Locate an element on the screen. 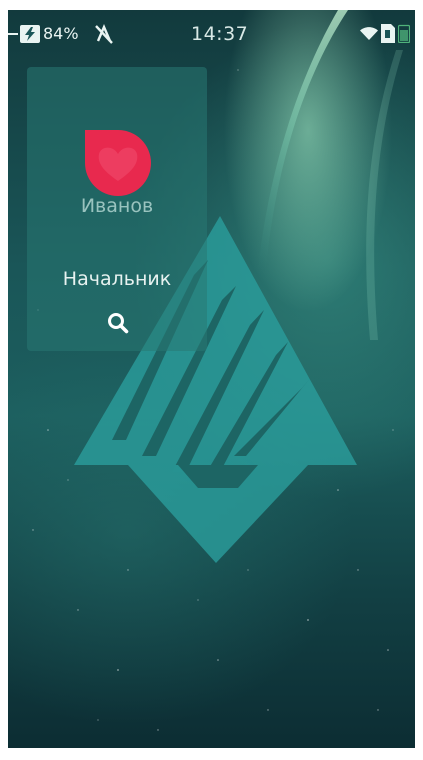  charging-bolt-icon is located at coordinates (30, 34).